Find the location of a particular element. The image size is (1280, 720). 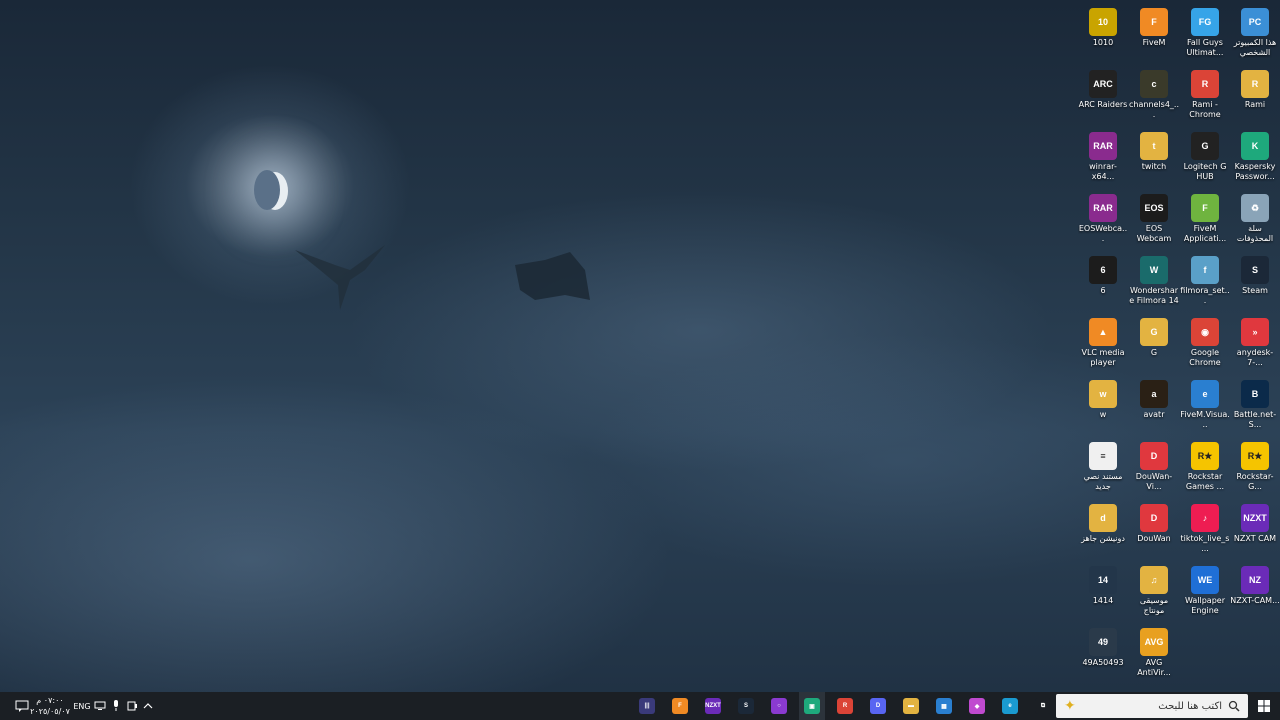

desktop-icon: 14 1414 is located at coordinates (1103, 594).